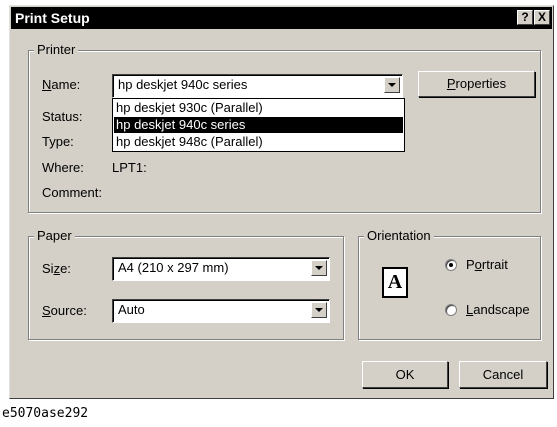  Describe the element at coordinates (399, 236) in the screenshot. I see `orientation-group-label: Orientation` at that location.